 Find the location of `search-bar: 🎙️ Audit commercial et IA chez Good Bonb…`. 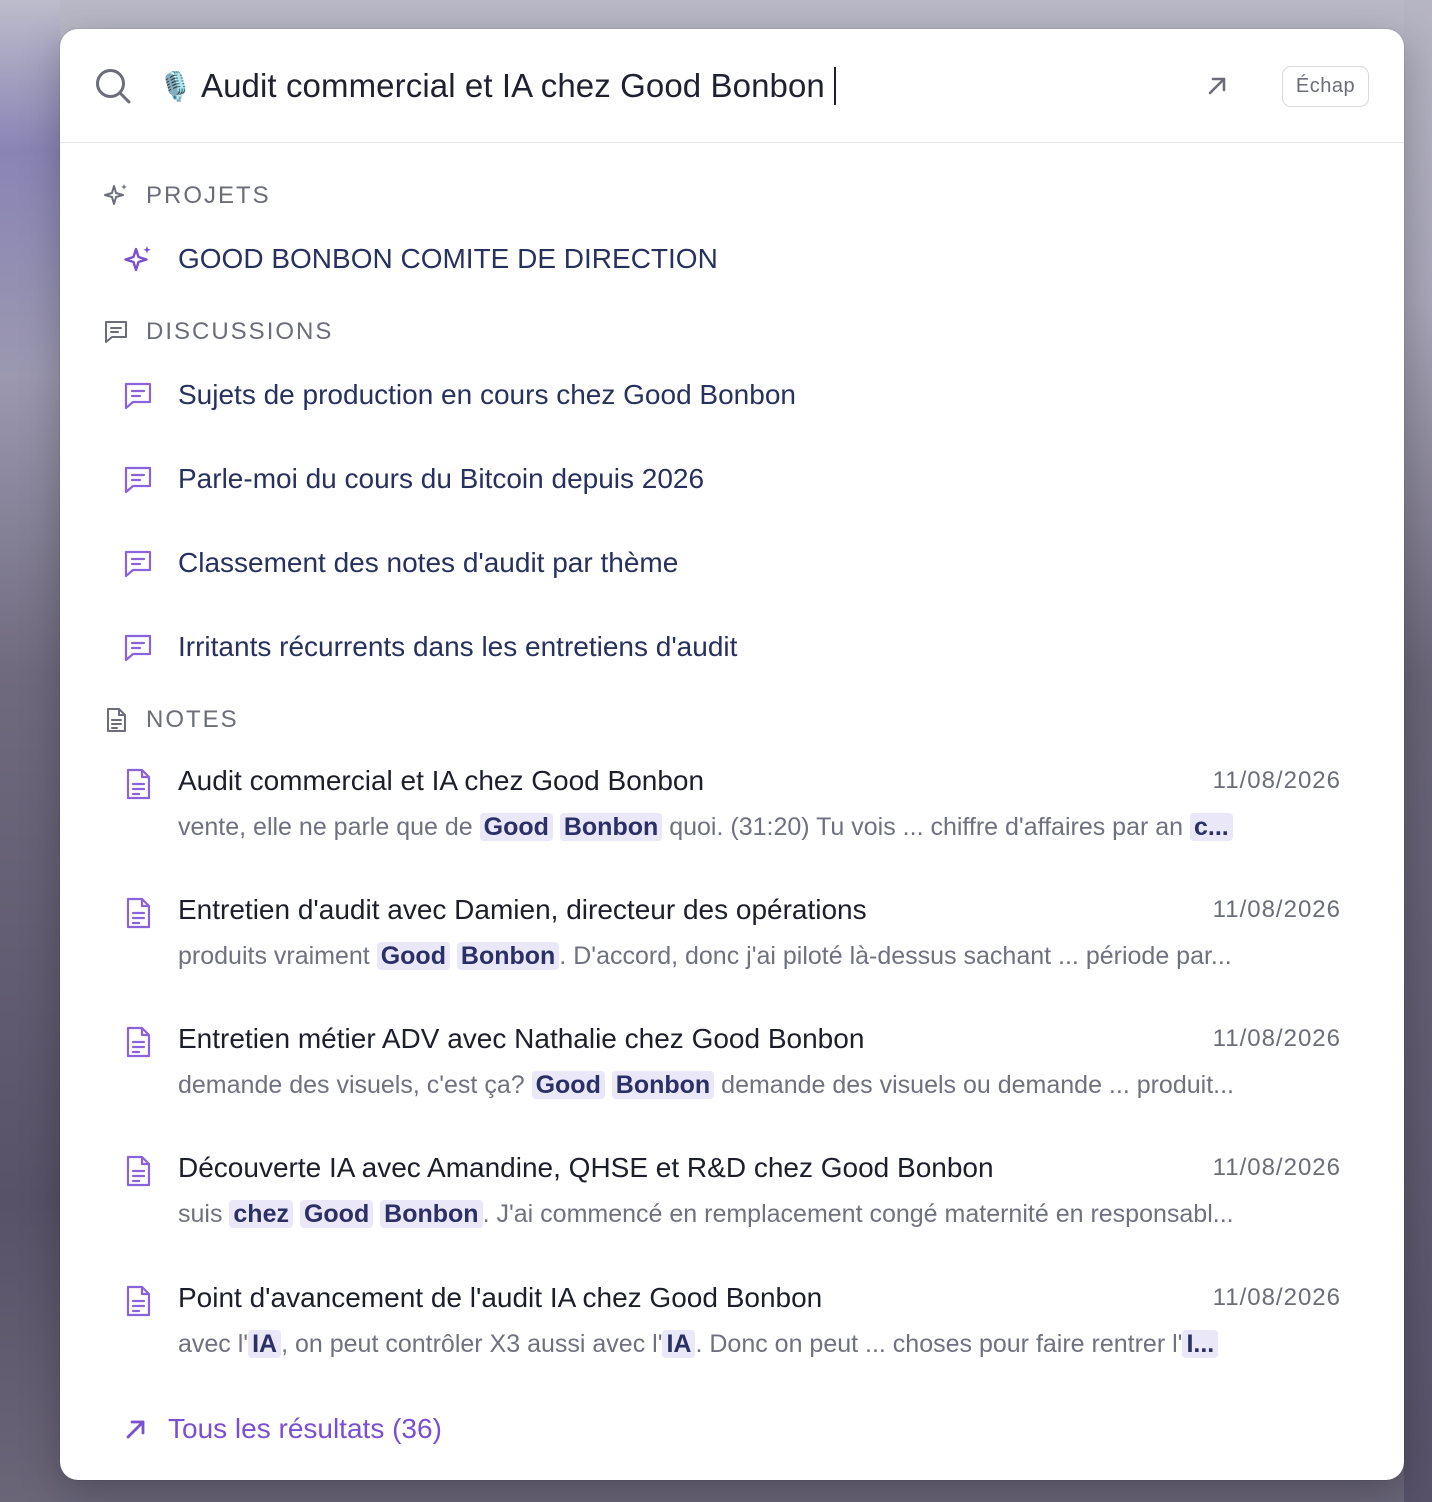

search-bar: 🎙️ Audit commercial et IA chez Good Bonb… is located at coordinates (732, 86).